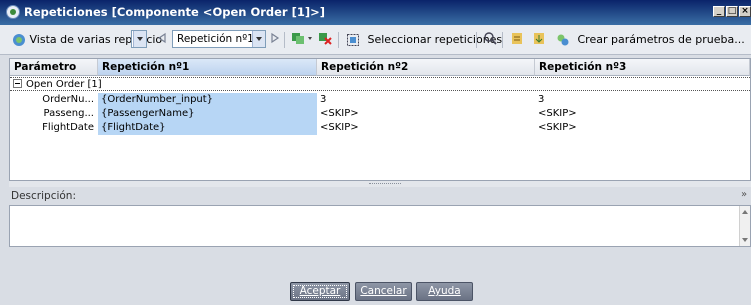 Image resolution: width=751 pixels, height=305 pixels. What do you see at coordinates (13, 12) in the screenshot?
I see `app-icon` at bounding box center [13, 12].